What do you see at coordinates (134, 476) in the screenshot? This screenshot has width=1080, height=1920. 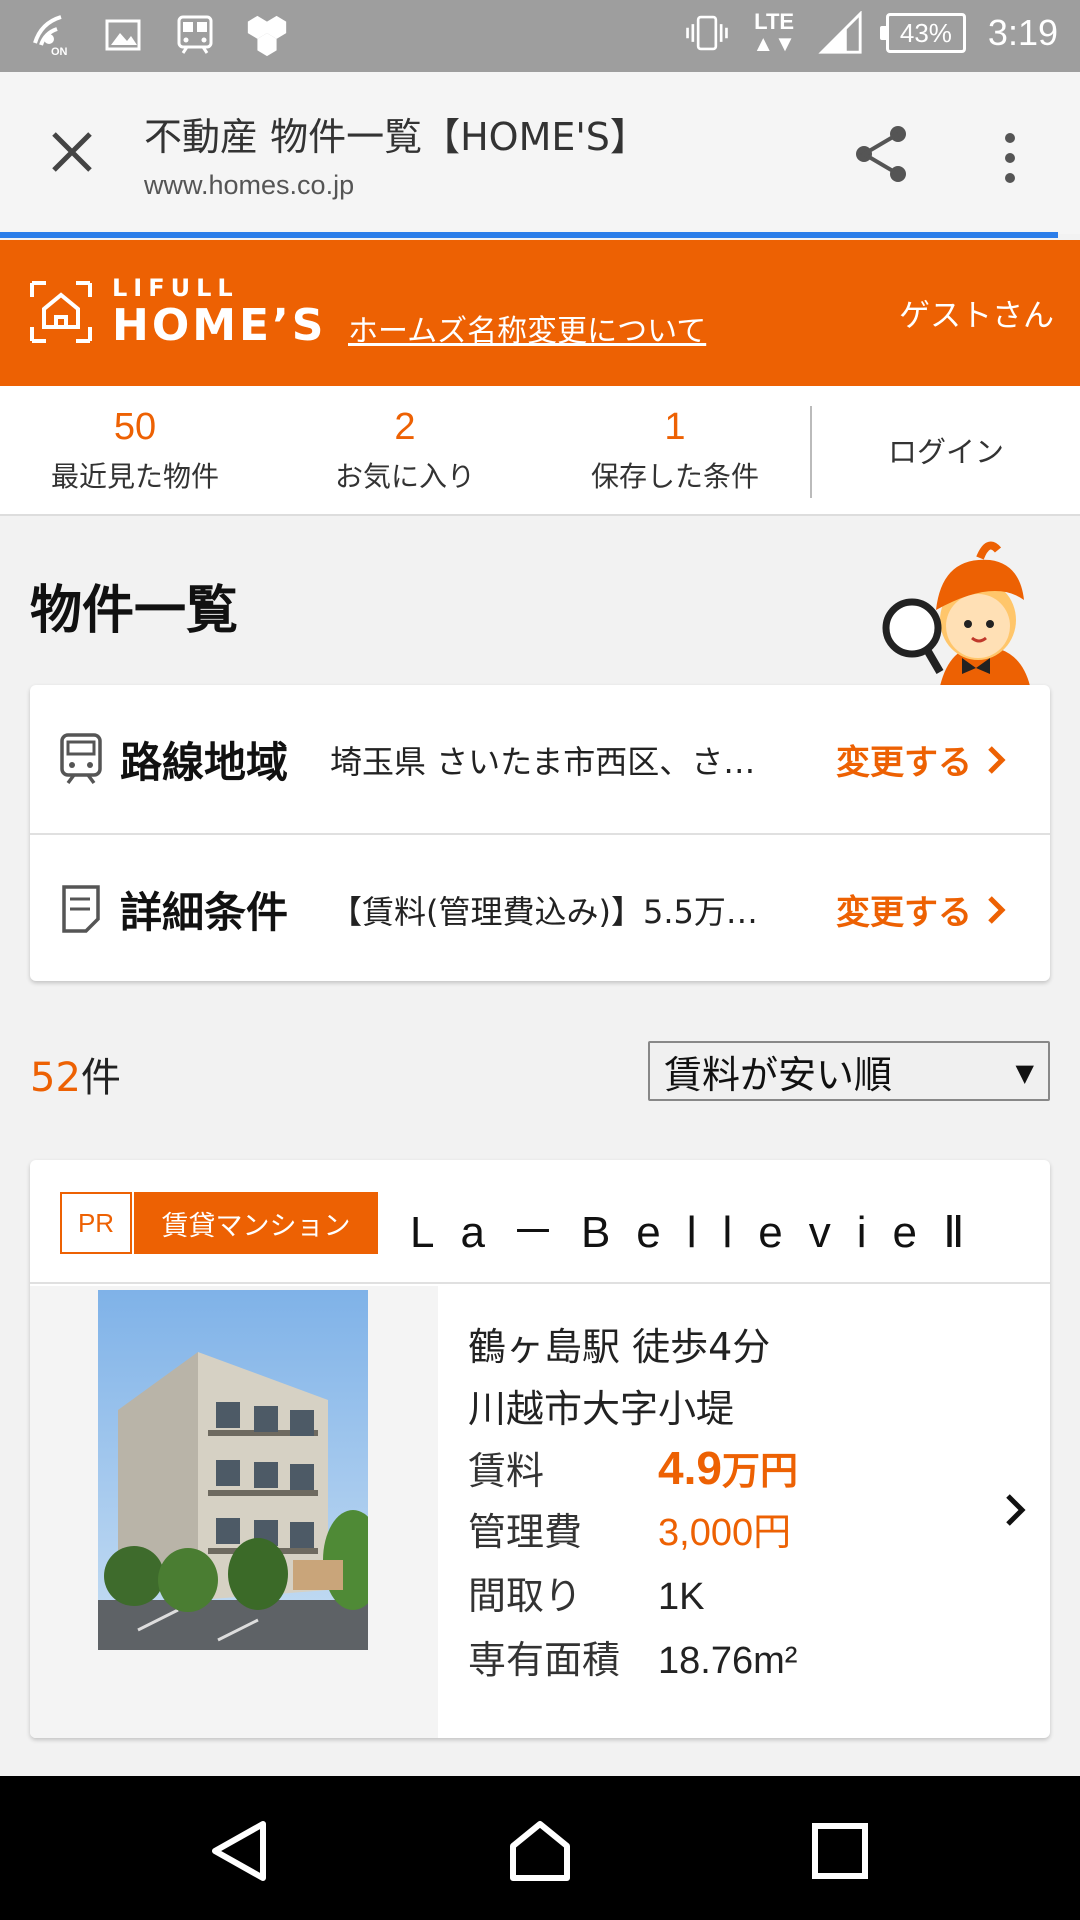 I see `recently-viewed-label: 最近見た物件` at bounding box center [134, 476].